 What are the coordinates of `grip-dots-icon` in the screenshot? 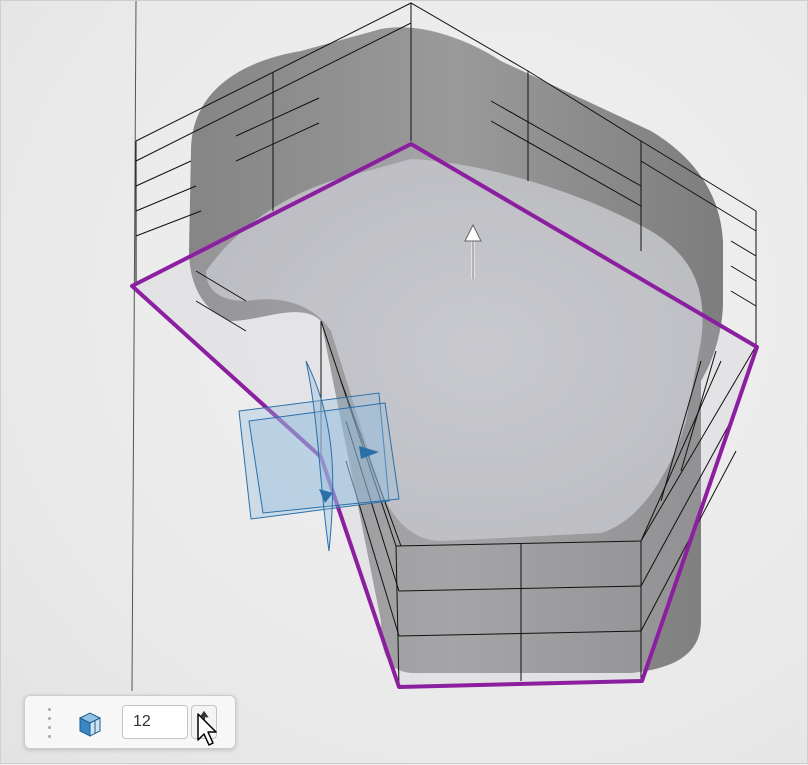 It's located at (50, 723).